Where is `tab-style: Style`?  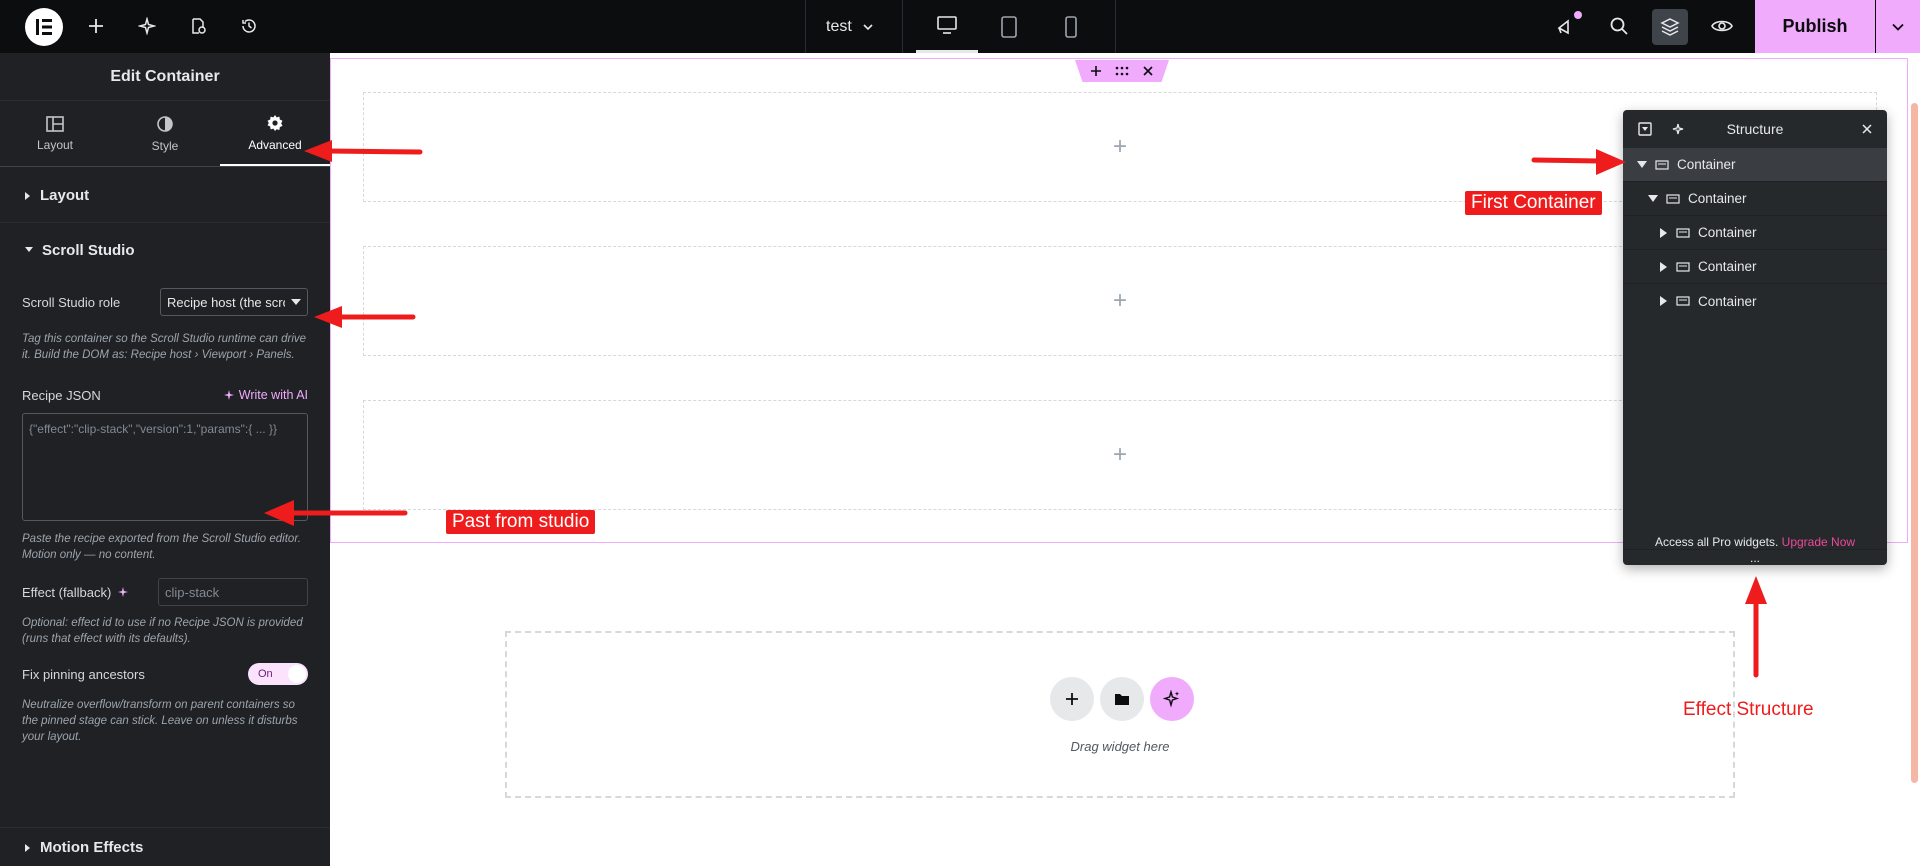 tab-style: Style is located at coordinates (165, 133).